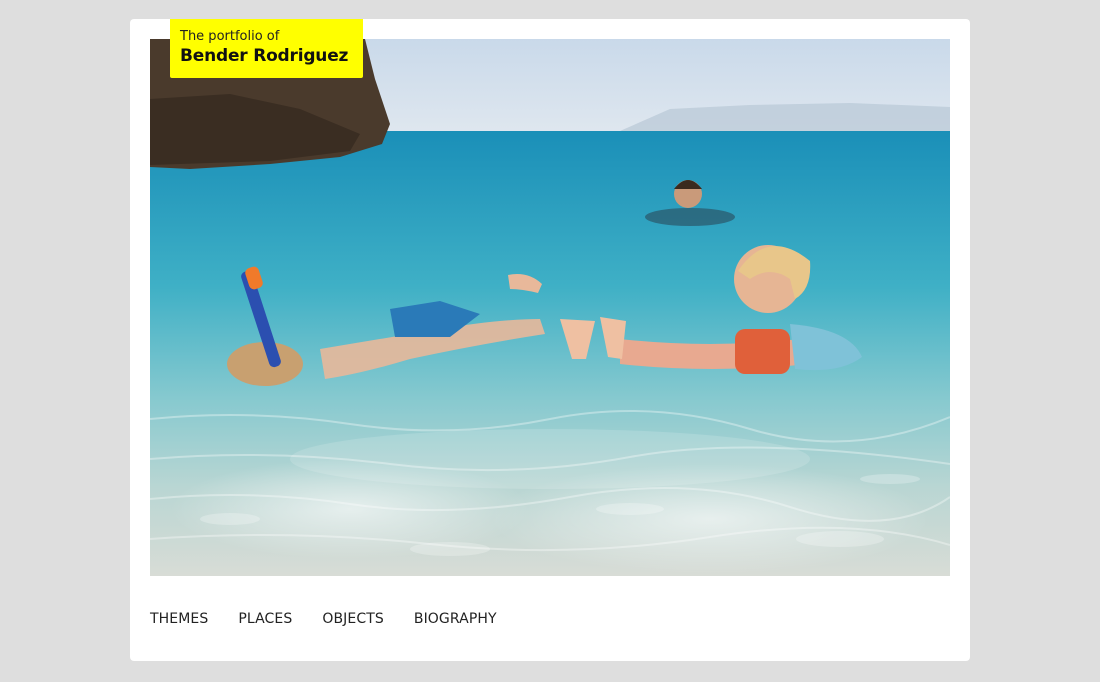 The width and height of the screenshot is (1100, 682). I want to click on nav-item-objects: OBJECTS, so click(353, 619).